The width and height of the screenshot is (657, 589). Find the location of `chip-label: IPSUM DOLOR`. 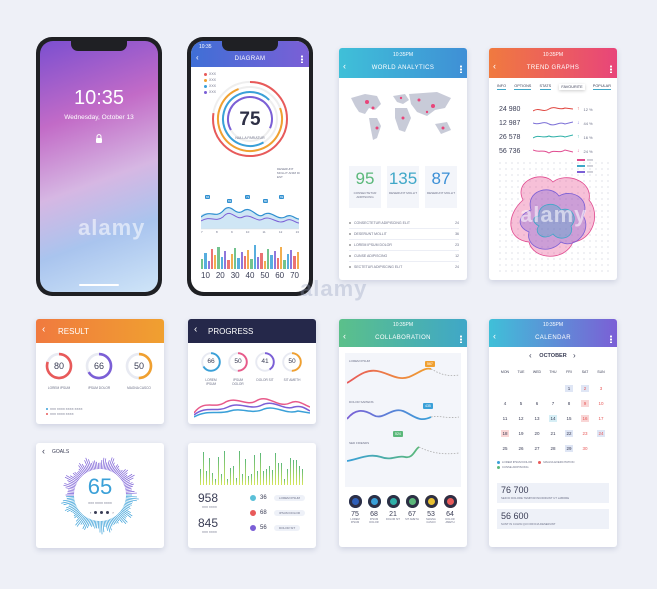

chip-label: IPSUM DOLOR is located at coordinates (290, 513).